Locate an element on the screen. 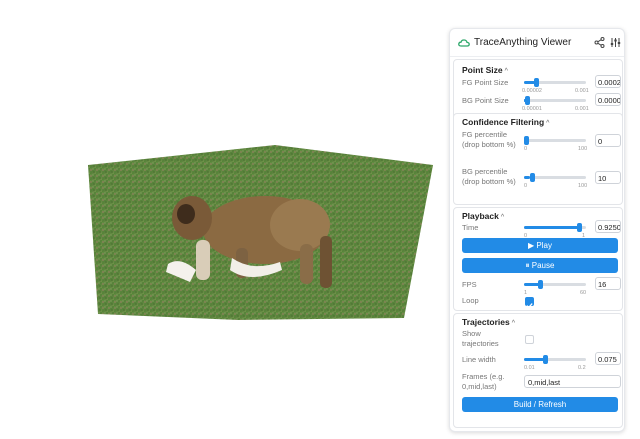 Image resolution: width=640 pixels, height=439 pixels. fps-max: 60 is located at coordinates (583, 293).